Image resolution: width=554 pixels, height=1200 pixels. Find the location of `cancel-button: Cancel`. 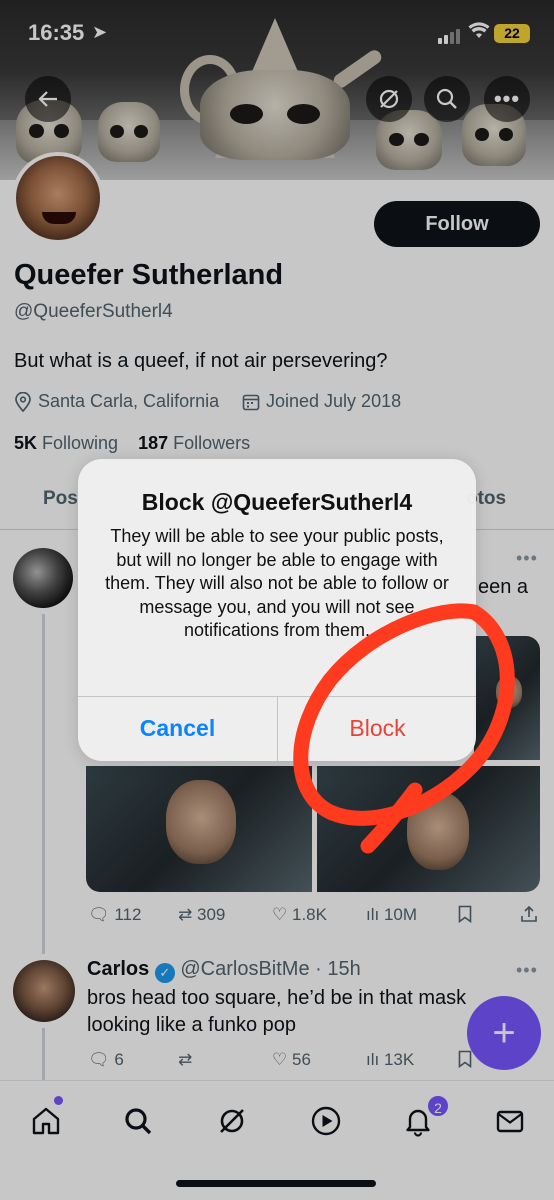

cancel-button: Cancel is located at coordinates (177, 728).